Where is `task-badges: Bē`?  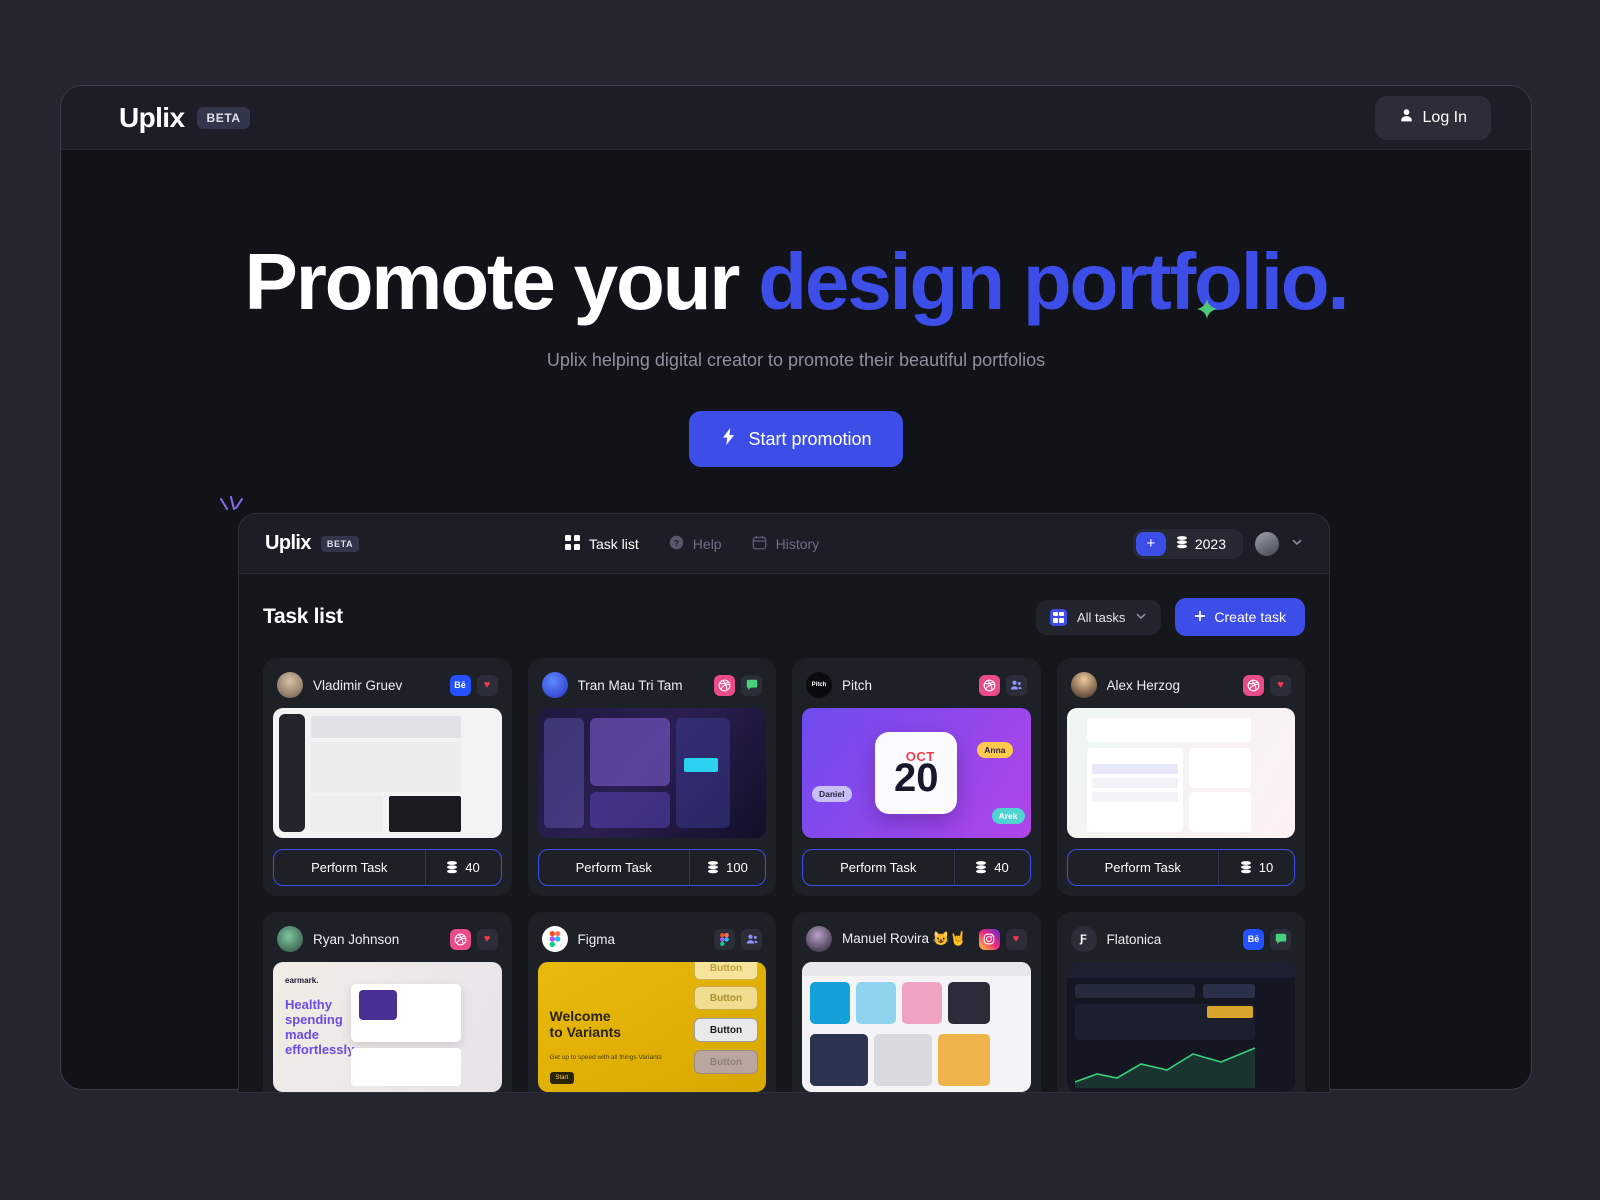
task-badges: Bē is located at coordinates (1267, 939).